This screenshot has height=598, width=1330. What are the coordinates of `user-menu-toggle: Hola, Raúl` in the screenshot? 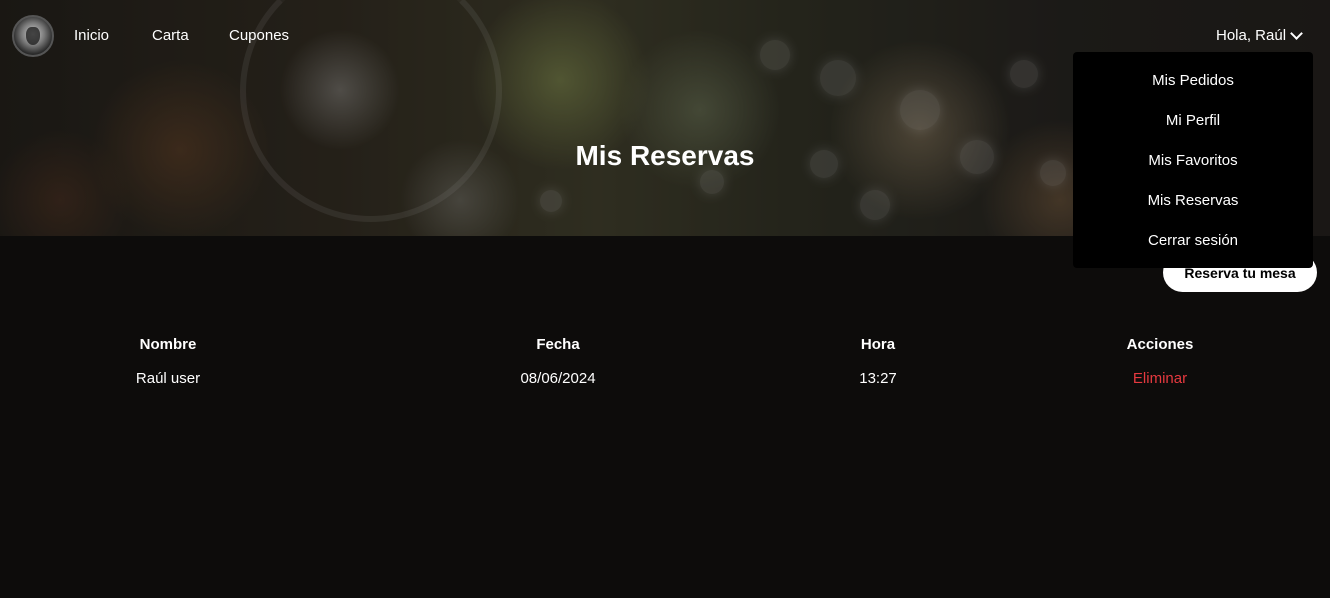 It's located at (1259, 35).